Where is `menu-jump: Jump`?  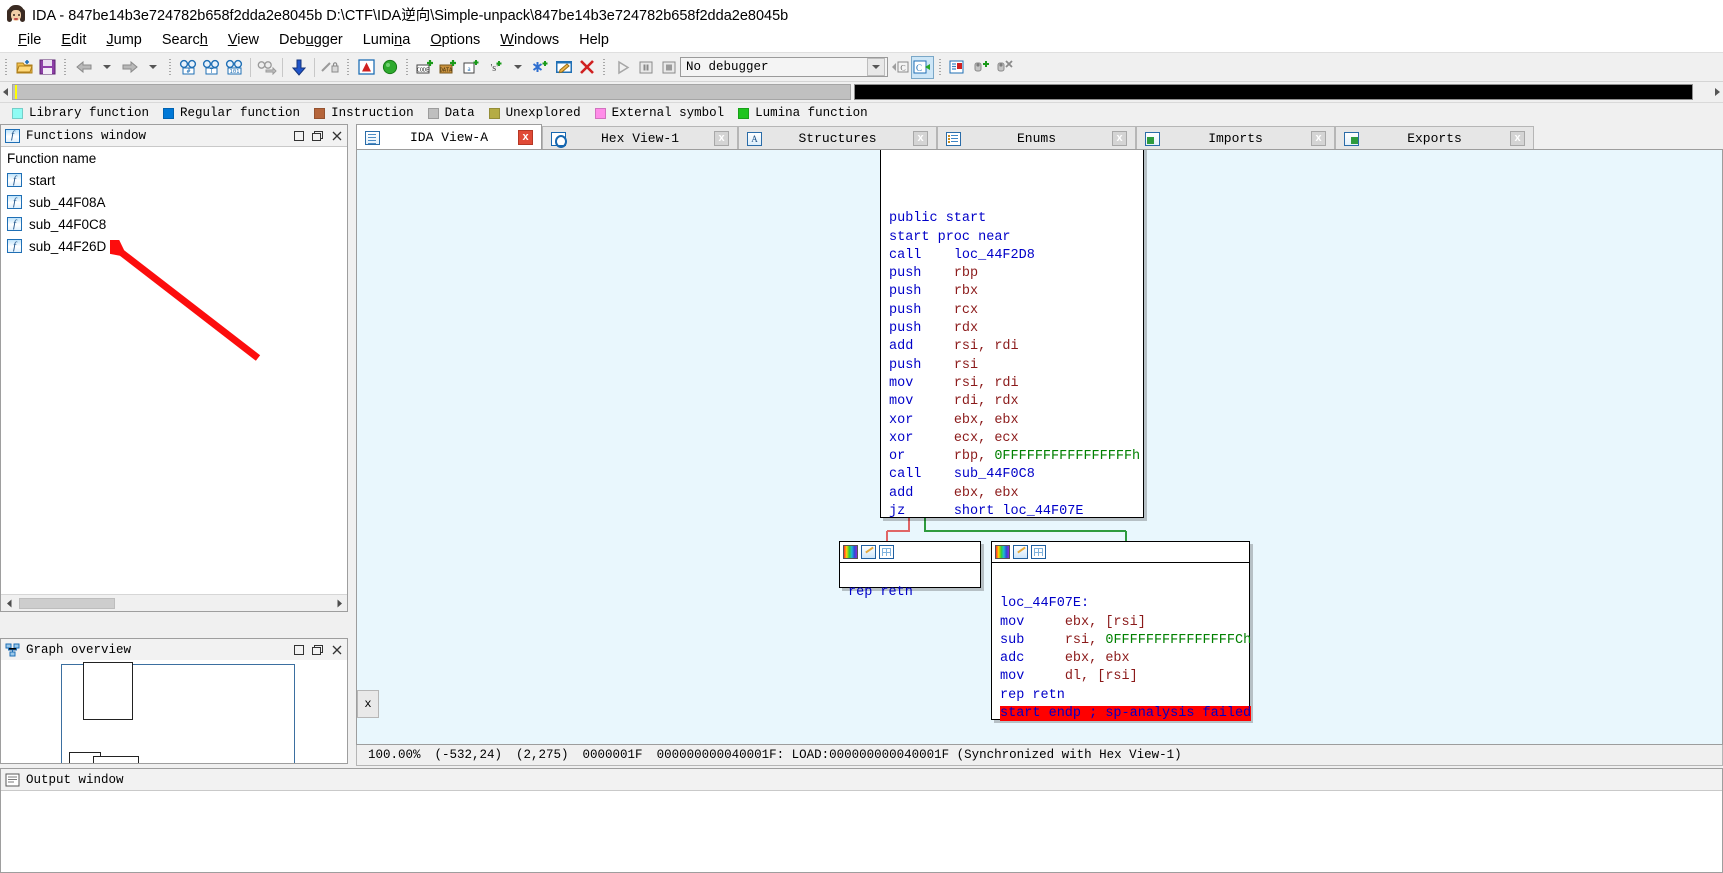 menu-jump: Jump is located at coordinates (123, 40).